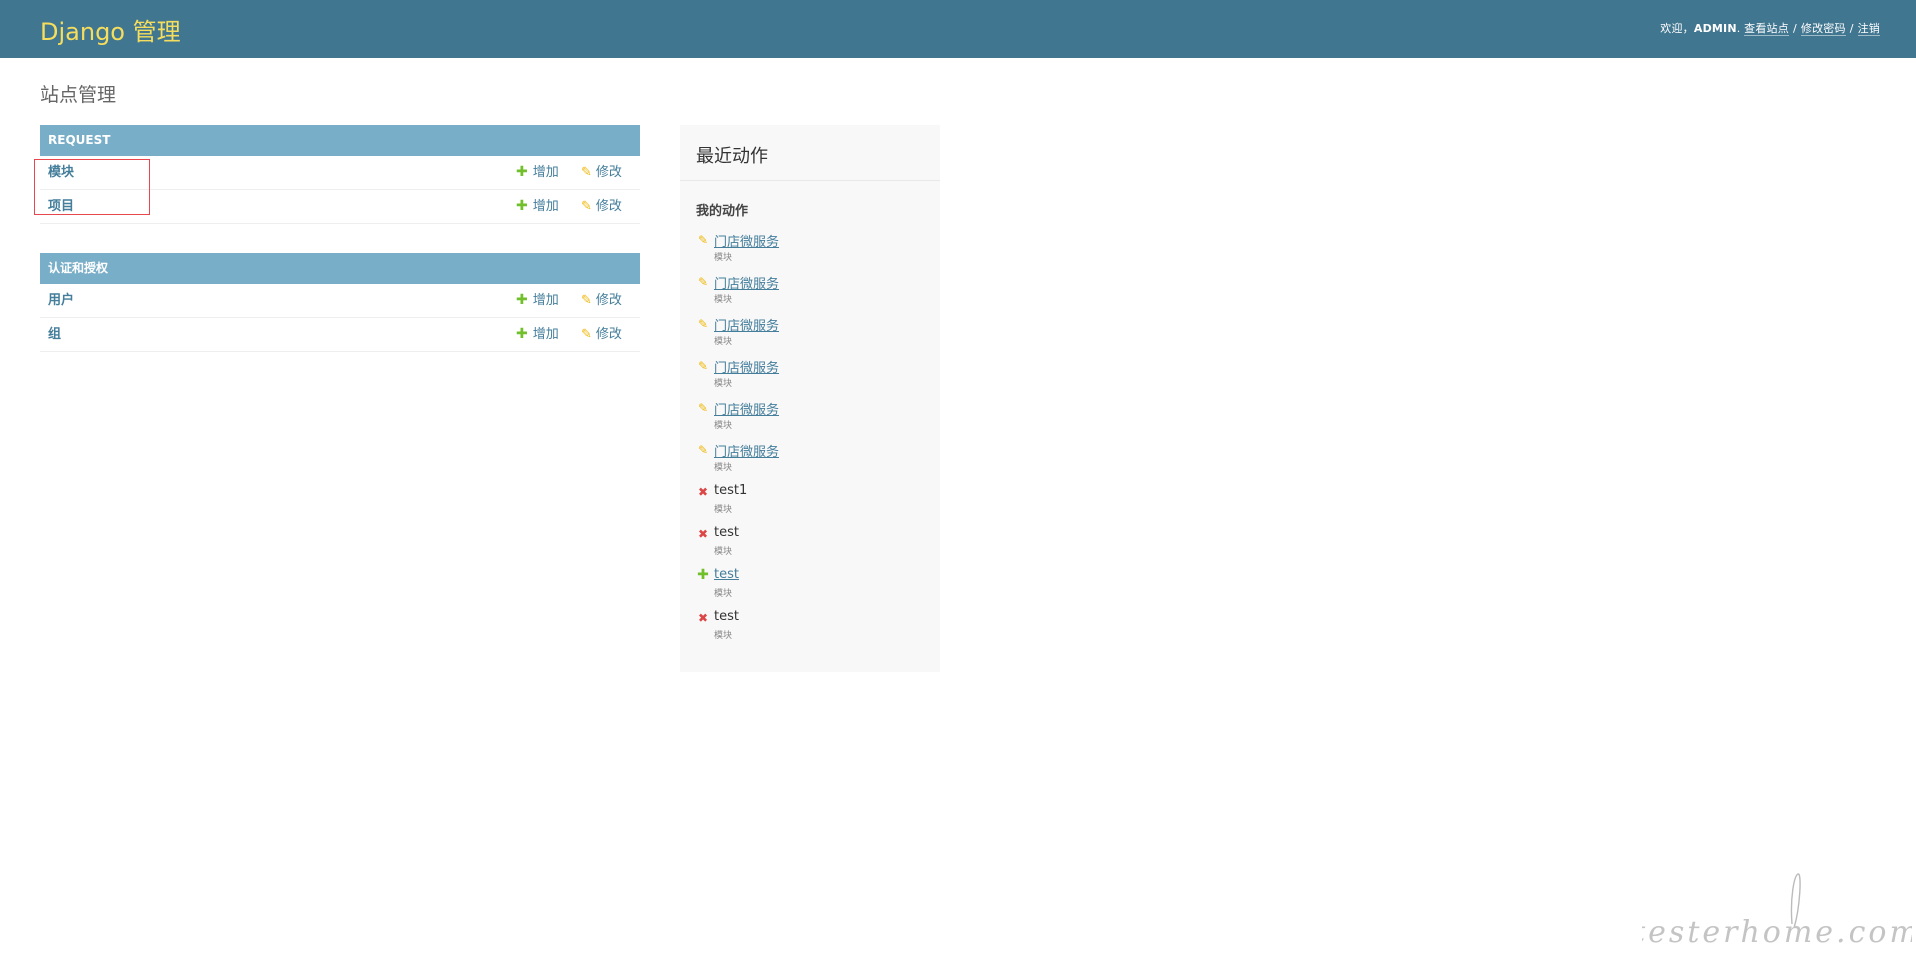 This screenshot has width=1916, height=956. Describe the element at coordinates (1715, 28) in the screenshot. I see `username: ADMIN` at that location.